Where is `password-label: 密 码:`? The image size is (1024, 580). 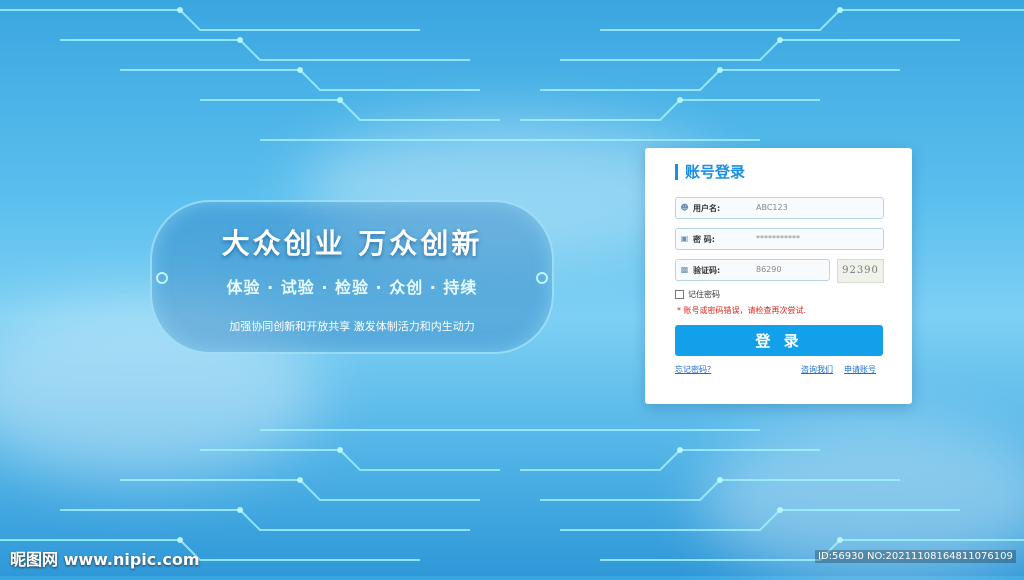
password-label: 密 码: is located at coordinates (704, 239).